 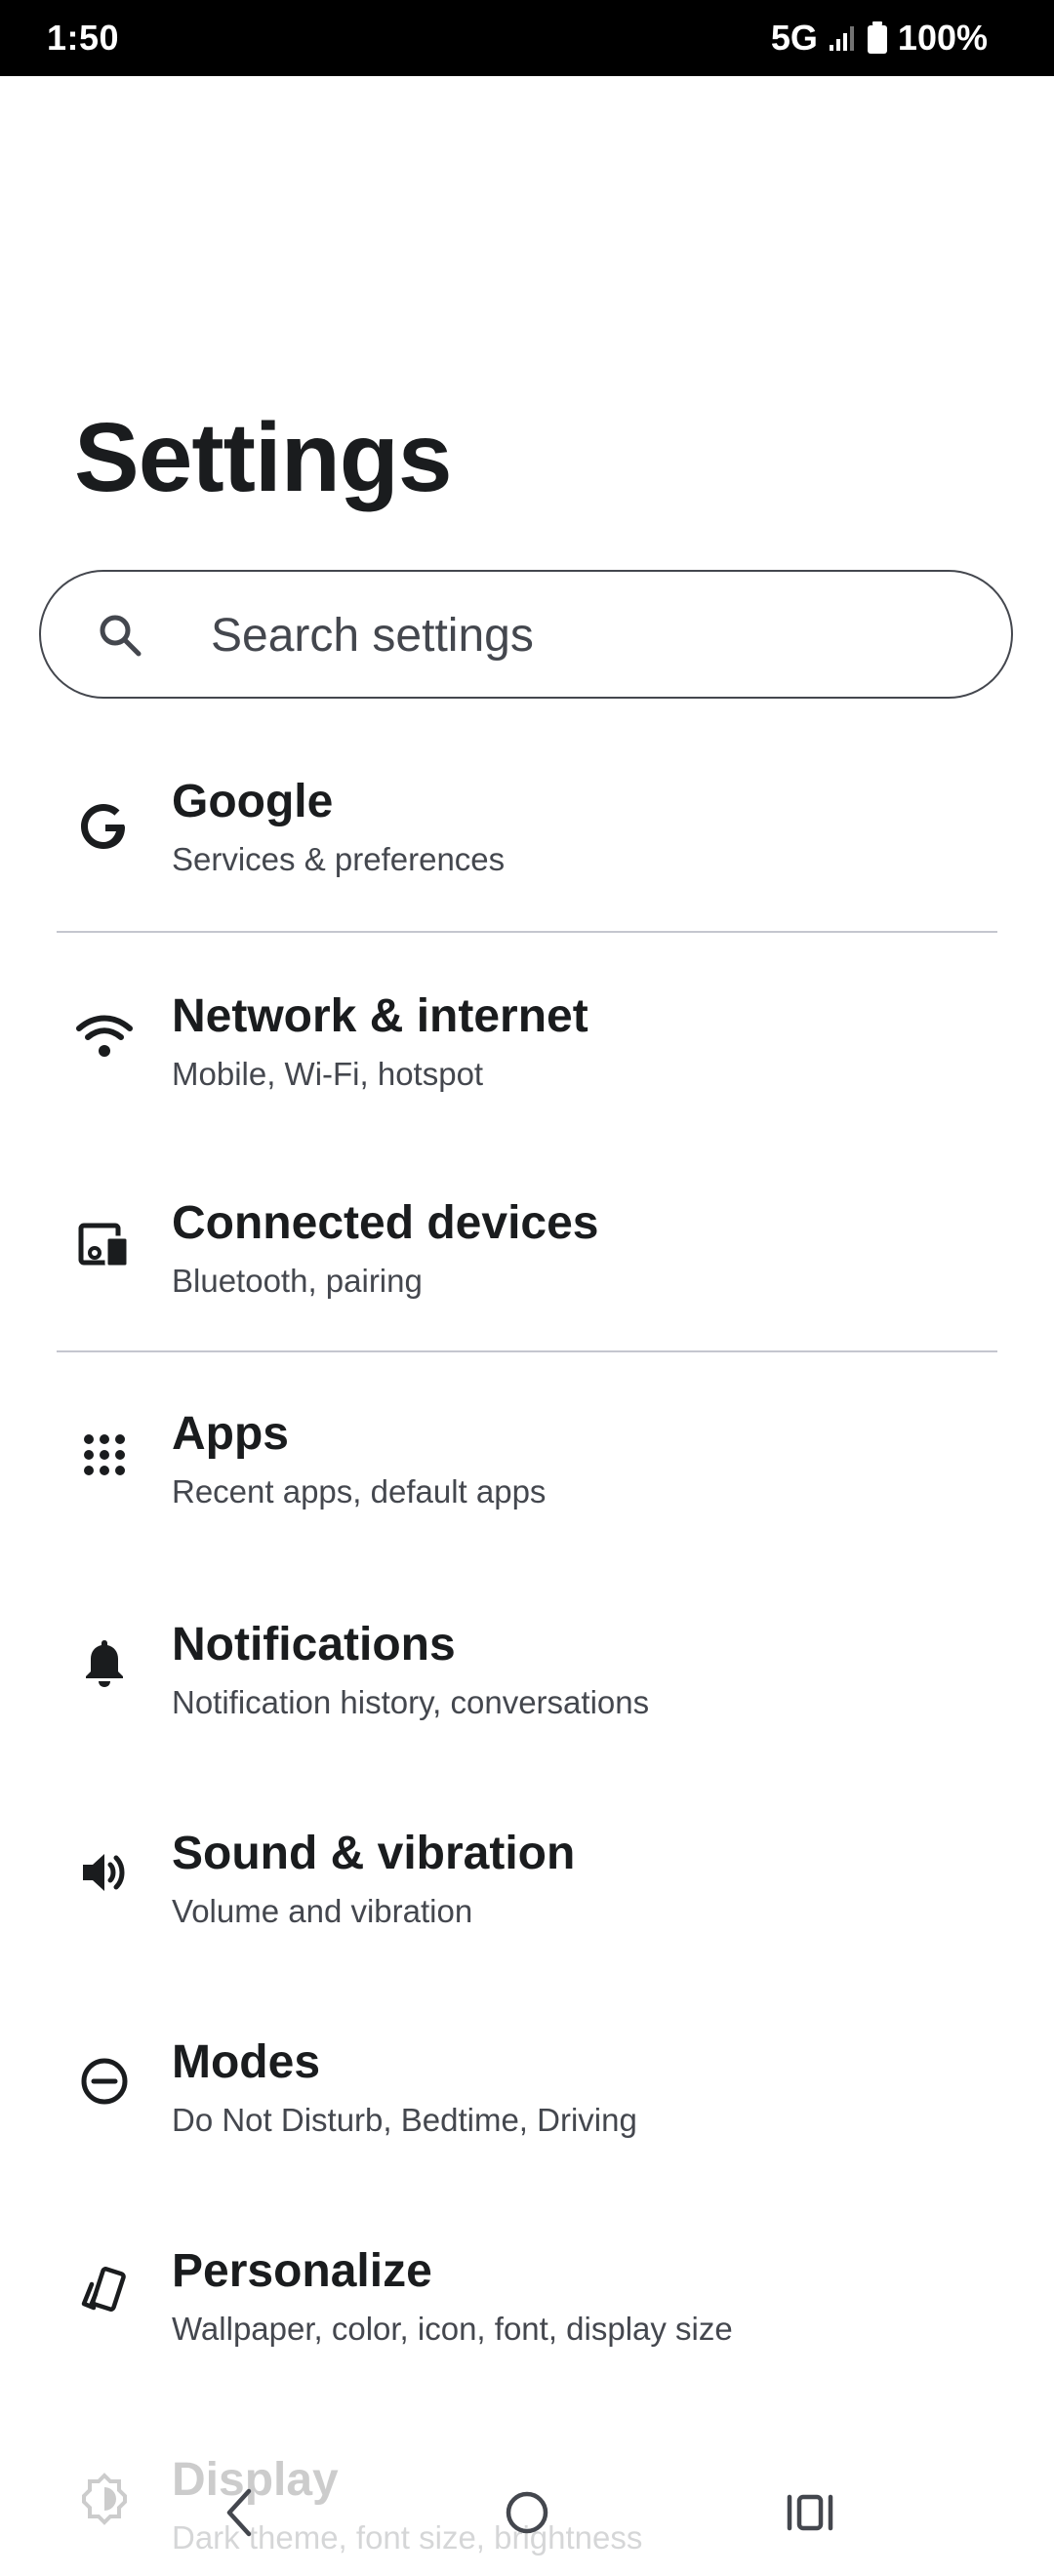 I want to click on item-subtitle: Mobile, Wi-Fi, hotspot, so click(x=328, y=1074).